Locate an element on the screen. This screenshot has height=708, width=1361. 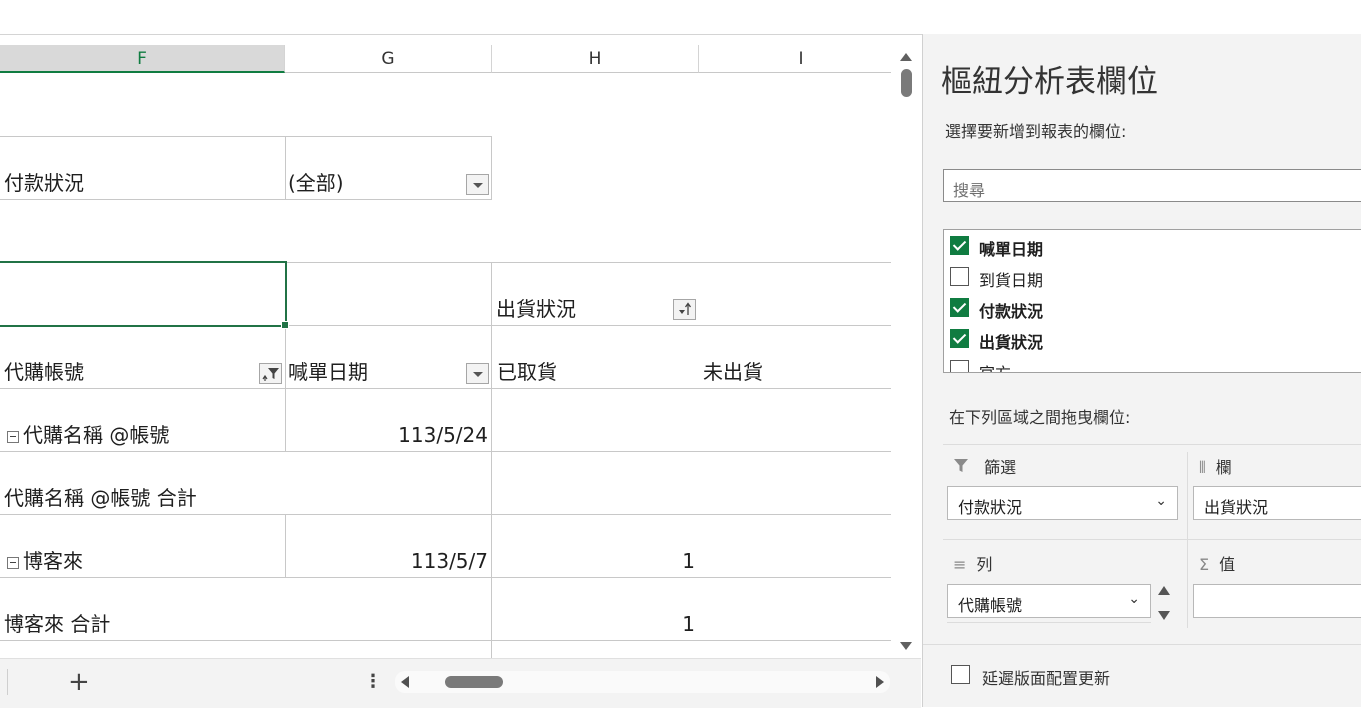
scroll-right-arrow-icon is located at coordinates (880, 682).